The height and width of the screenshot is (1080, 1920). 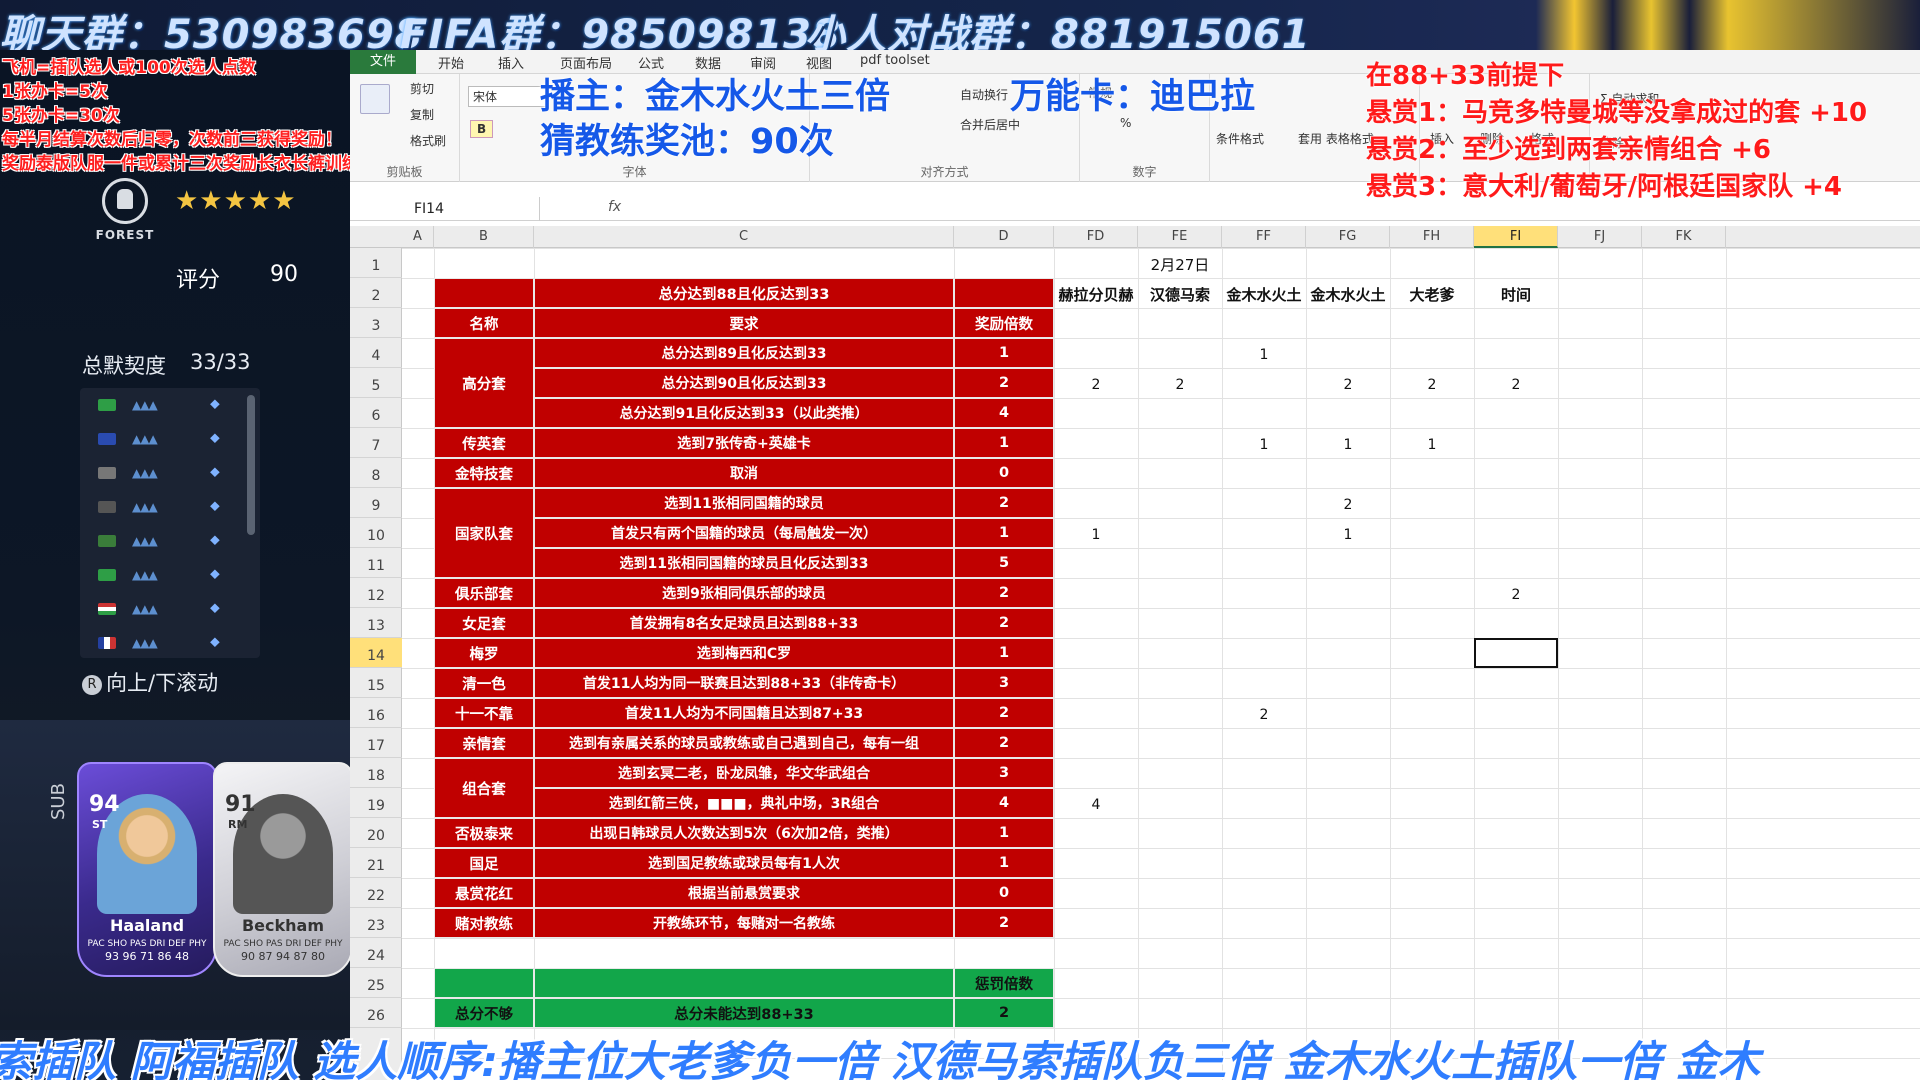 What do you see at coordinates (1264, 293) in the screenshot?
I see `player-header-cell: 金木水火土` at bounding box center [1264, 293].